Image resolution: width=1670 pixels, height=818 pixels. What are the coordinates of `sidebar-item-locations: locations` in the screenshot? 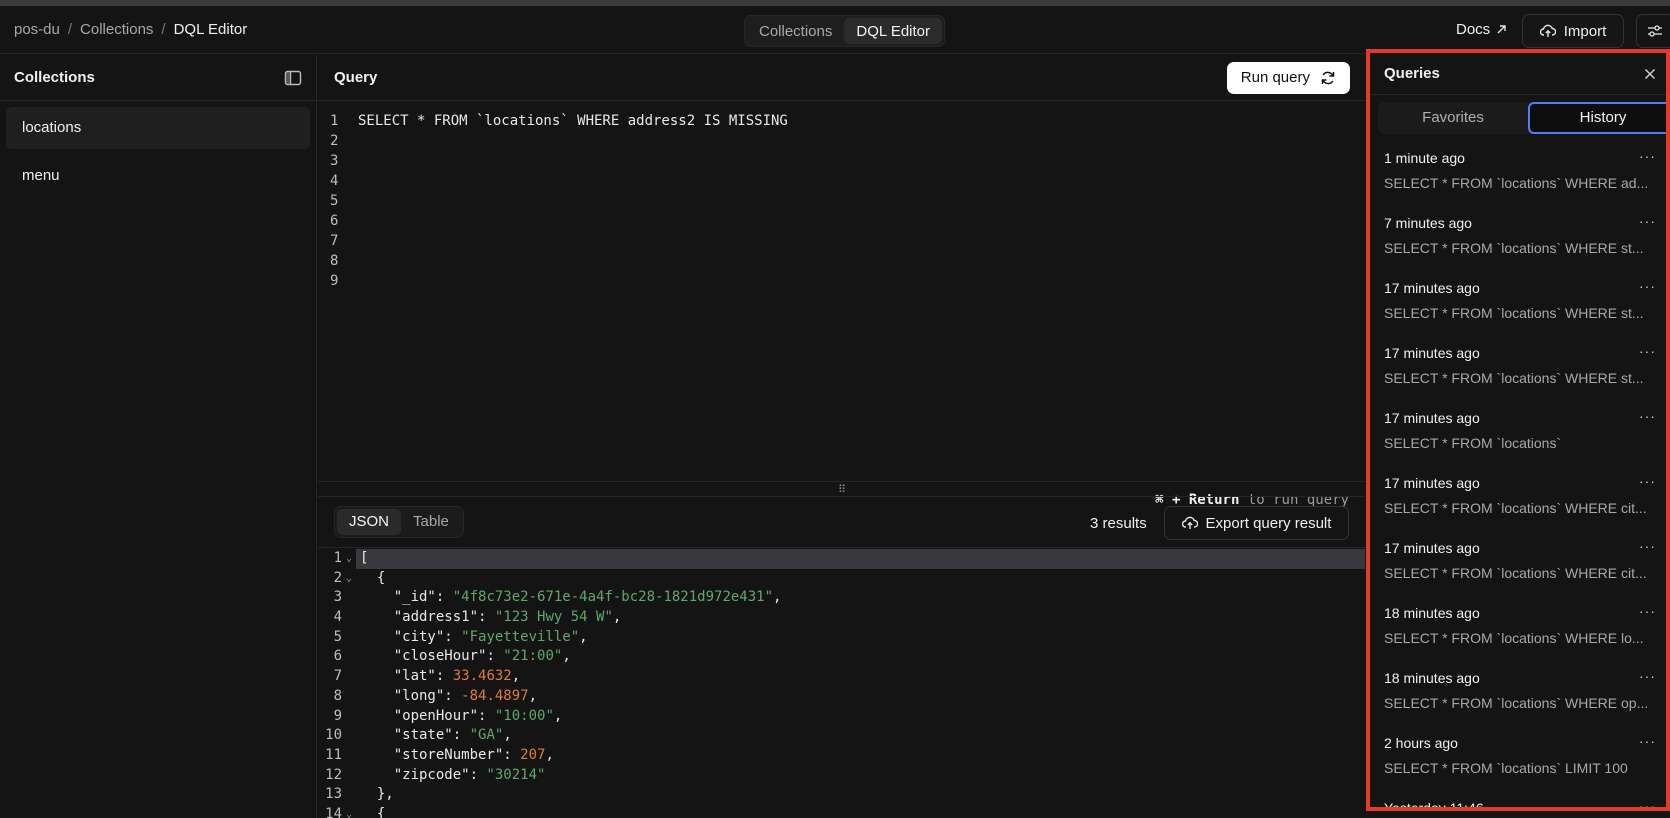 It's located at (158, 128).